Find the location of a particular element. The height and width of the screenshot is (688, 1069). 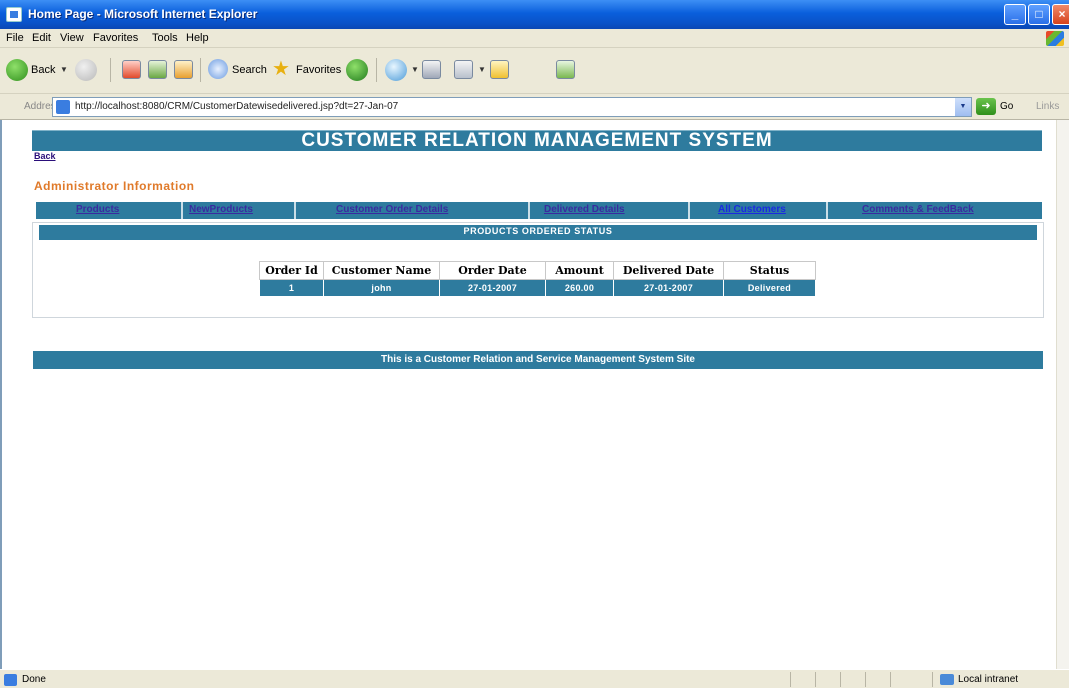

back-arrow-icon is located at coordinates (17, 70).